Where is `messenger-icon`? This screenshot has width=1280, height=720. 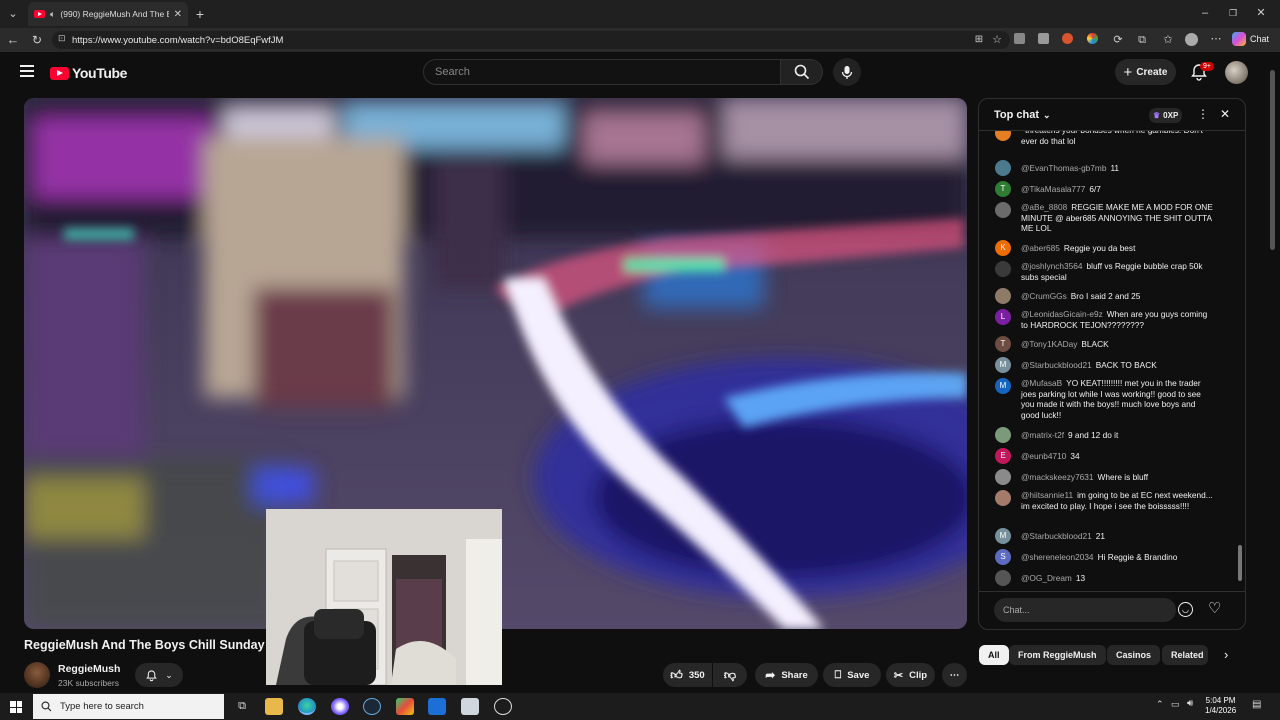 messenger-icon is located at coordinates (340, 706).